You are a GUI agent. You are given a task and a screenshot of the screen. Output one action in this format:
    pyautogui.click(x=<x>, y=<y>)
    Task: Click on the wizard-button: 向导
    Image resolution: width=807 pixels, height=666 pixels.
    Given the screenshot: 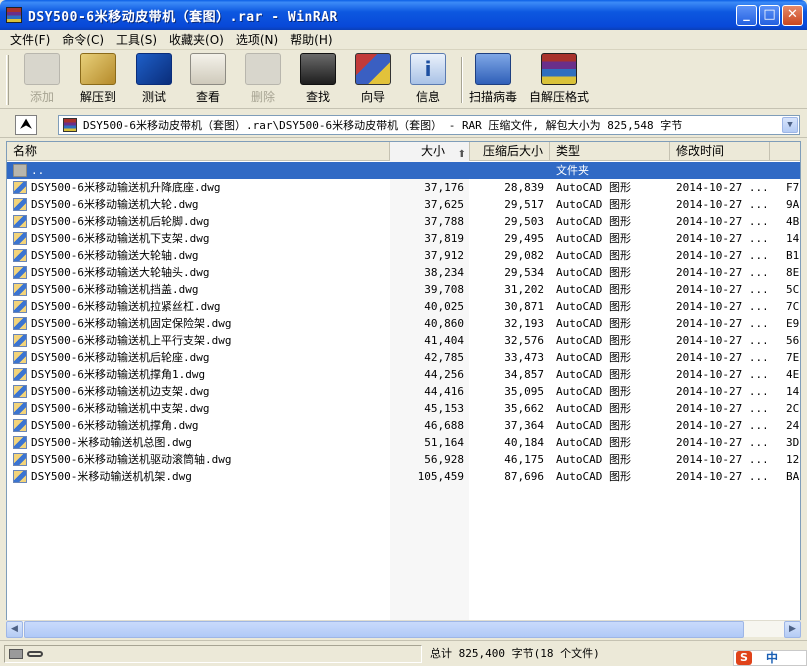 What is the action you would take?
    pyautogui.click(x=373, y=80)
    